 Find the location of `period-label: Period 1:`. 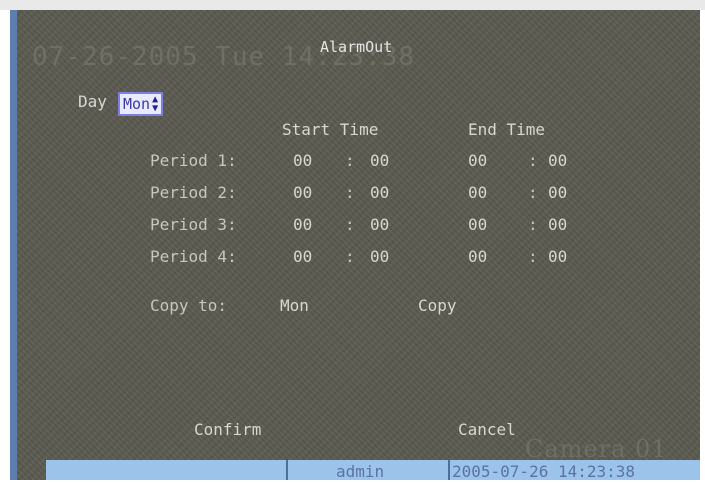

period-label: Period 1: is located at coordinates (193, 160).